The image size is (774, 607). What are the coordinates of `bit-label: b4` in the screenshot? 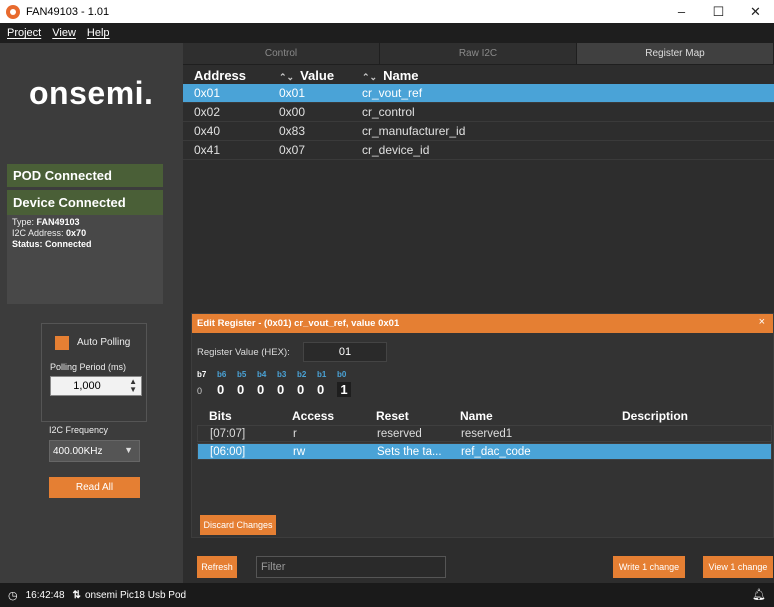 It's located at (262, 374).